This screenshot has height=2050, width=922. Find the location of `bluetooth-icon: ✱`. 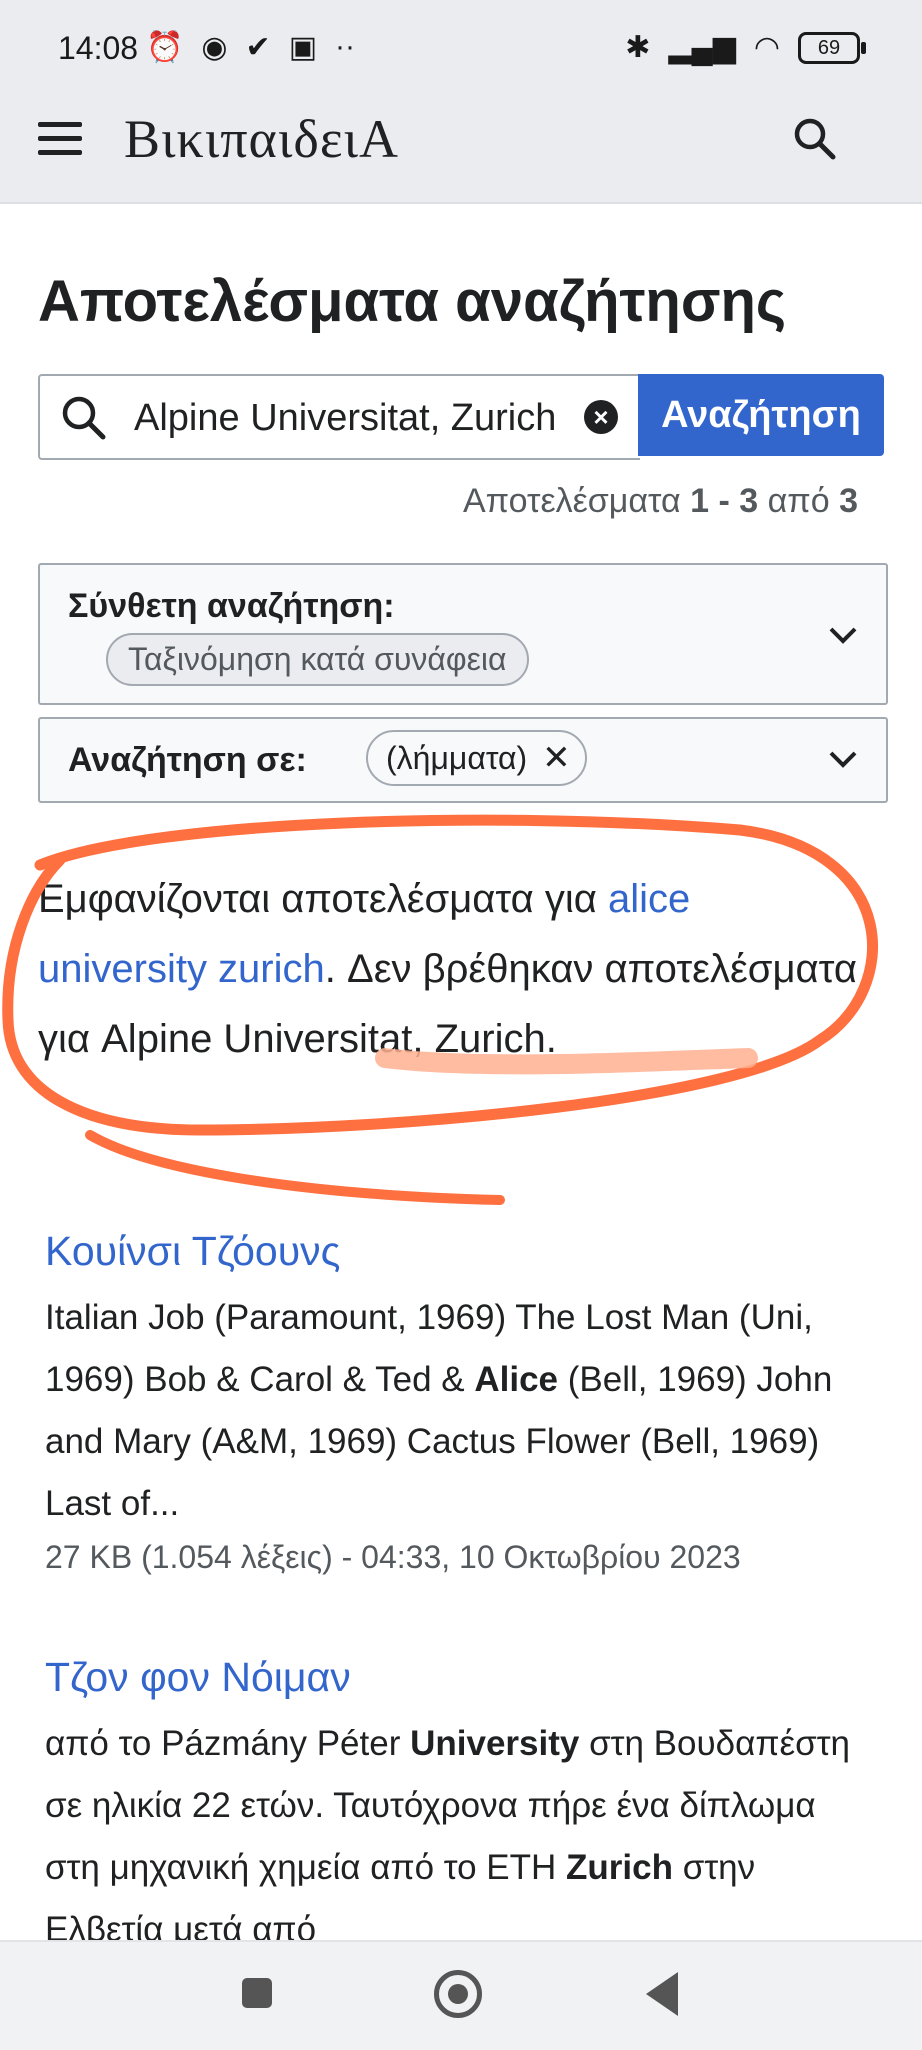

bluetooth-icon: ✱ is located at coordinates (638, 47).